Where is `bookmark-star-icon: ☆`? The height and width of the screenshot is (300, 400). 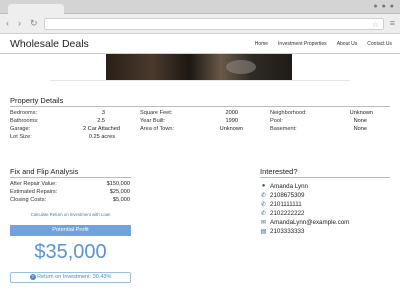
bookmark-star-icon: ☆ is located at coordinates (375, 24).